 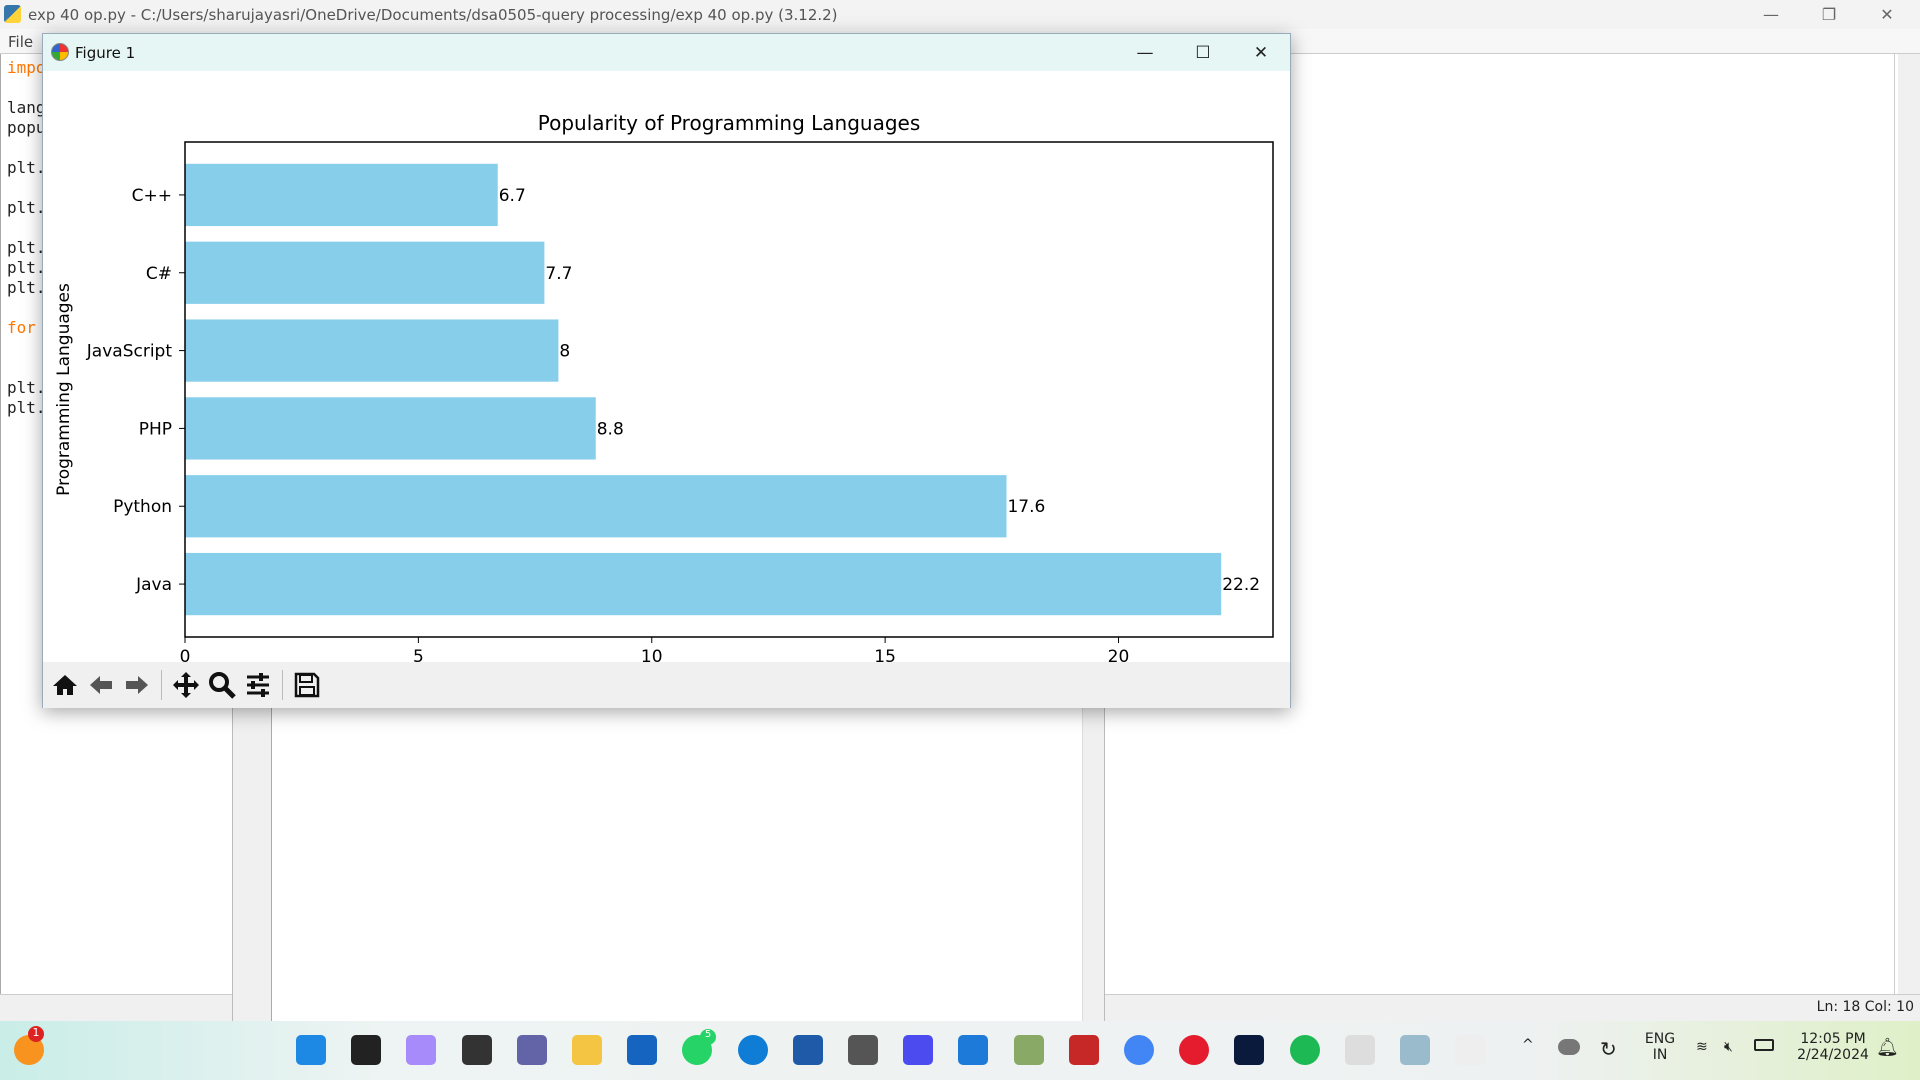 What do you see at coordinates (1203, 52) in the screenshot?
I see `figure-maximize-button: ☐` at bounding box center [1203, 52].